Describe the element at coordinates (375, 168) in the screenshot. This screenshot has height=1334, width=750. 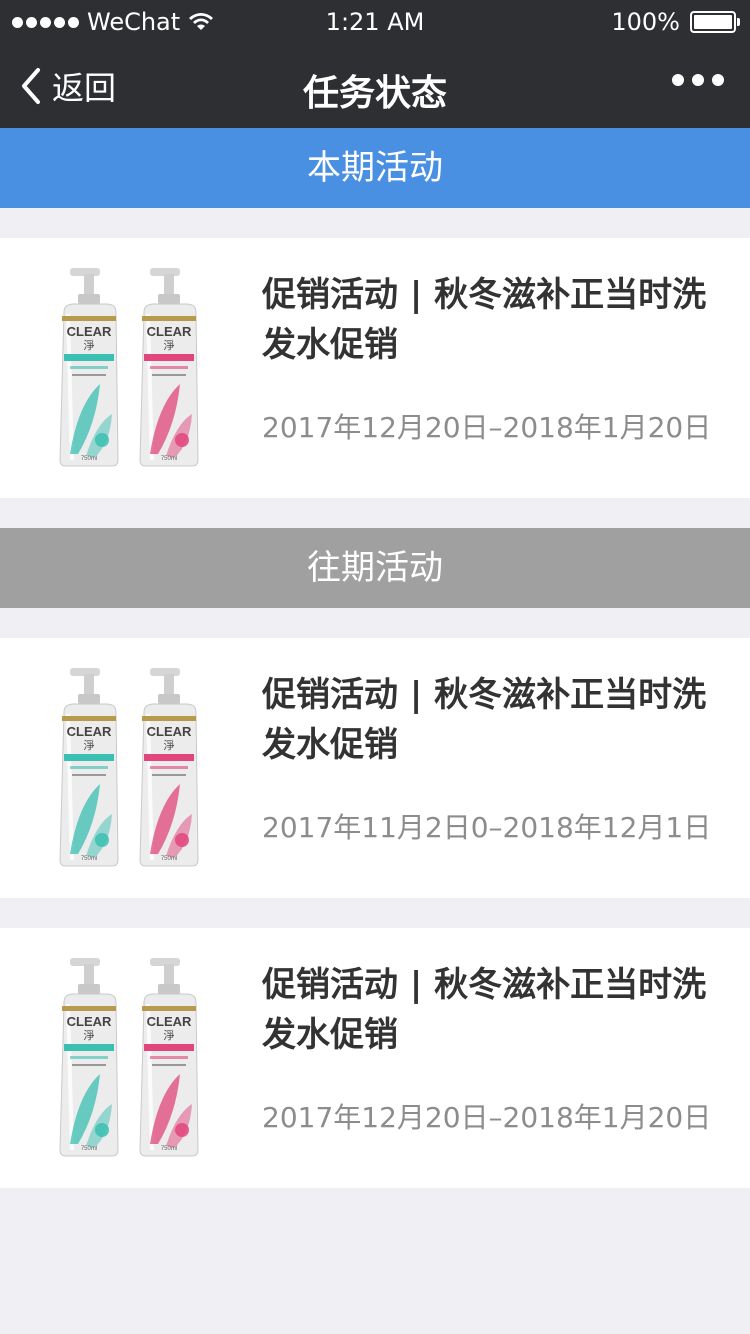
I see `section-header-current: 本期活动` at that location.